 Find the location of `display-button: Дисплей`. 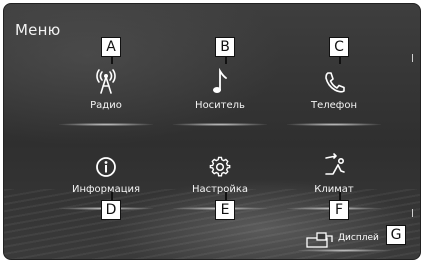

display-button: Дисплей is located at coordinates (344, 240).